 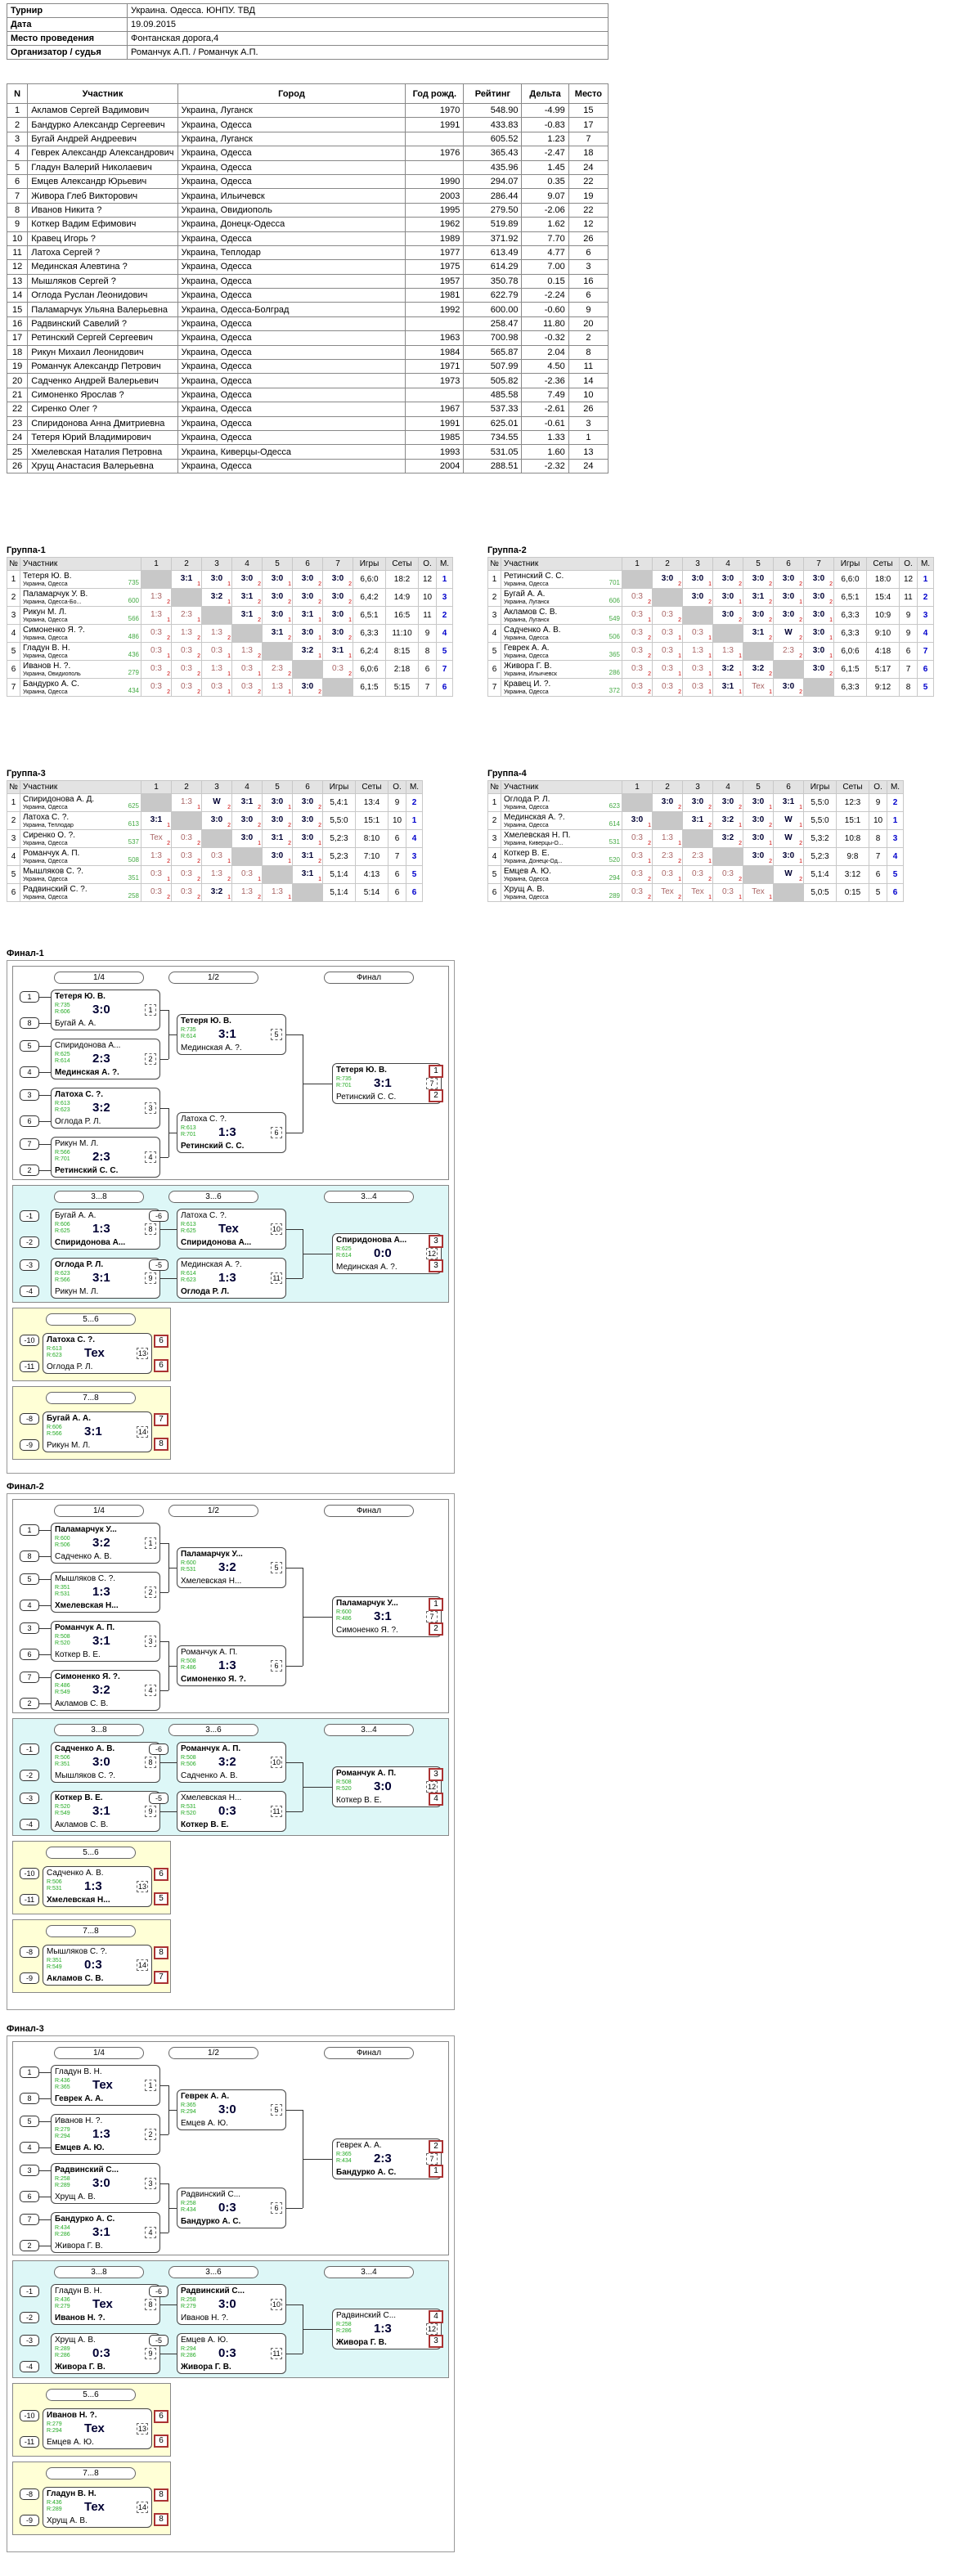 What do you see at coordinates (150, 1642) in the screenshot?
I see `match-number: 3` at bounding box center [150, 1642].